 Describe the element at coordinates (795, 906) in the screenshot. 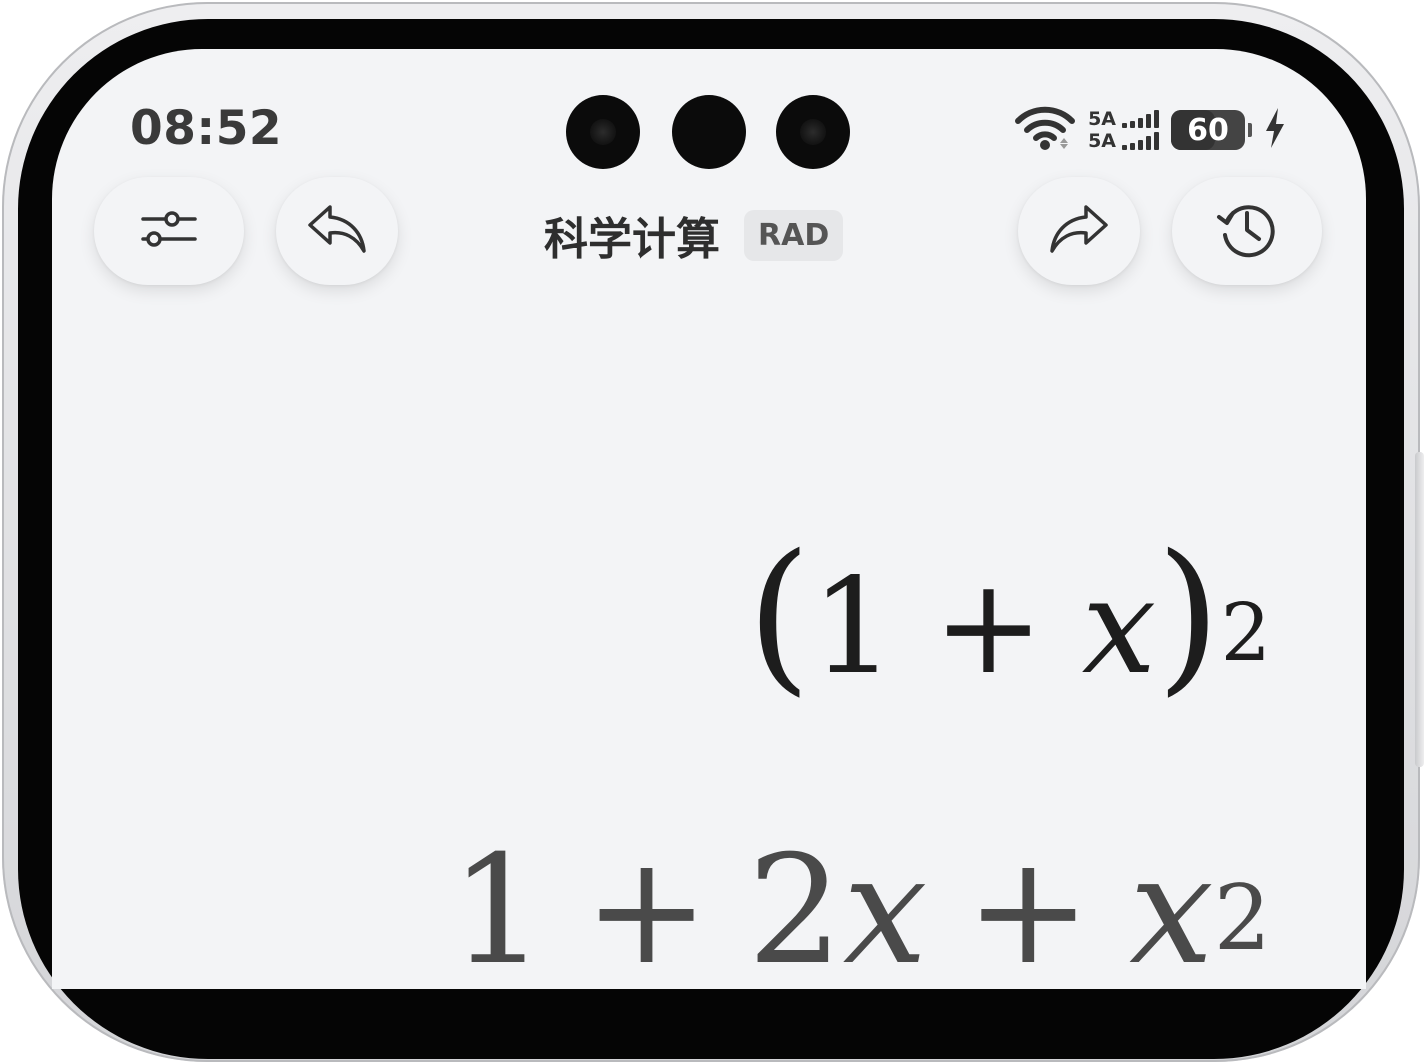

I see `result-coefficient: 2` at that location.